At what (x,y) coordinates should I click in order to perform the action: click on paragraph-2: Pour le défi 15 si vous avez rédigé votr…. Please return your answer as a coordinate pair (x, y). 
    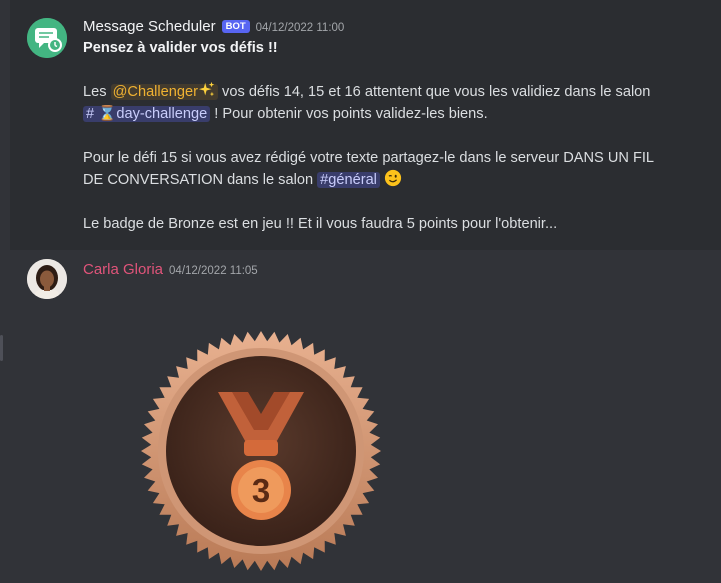
    Looking at the image, I should click on (393, 169).